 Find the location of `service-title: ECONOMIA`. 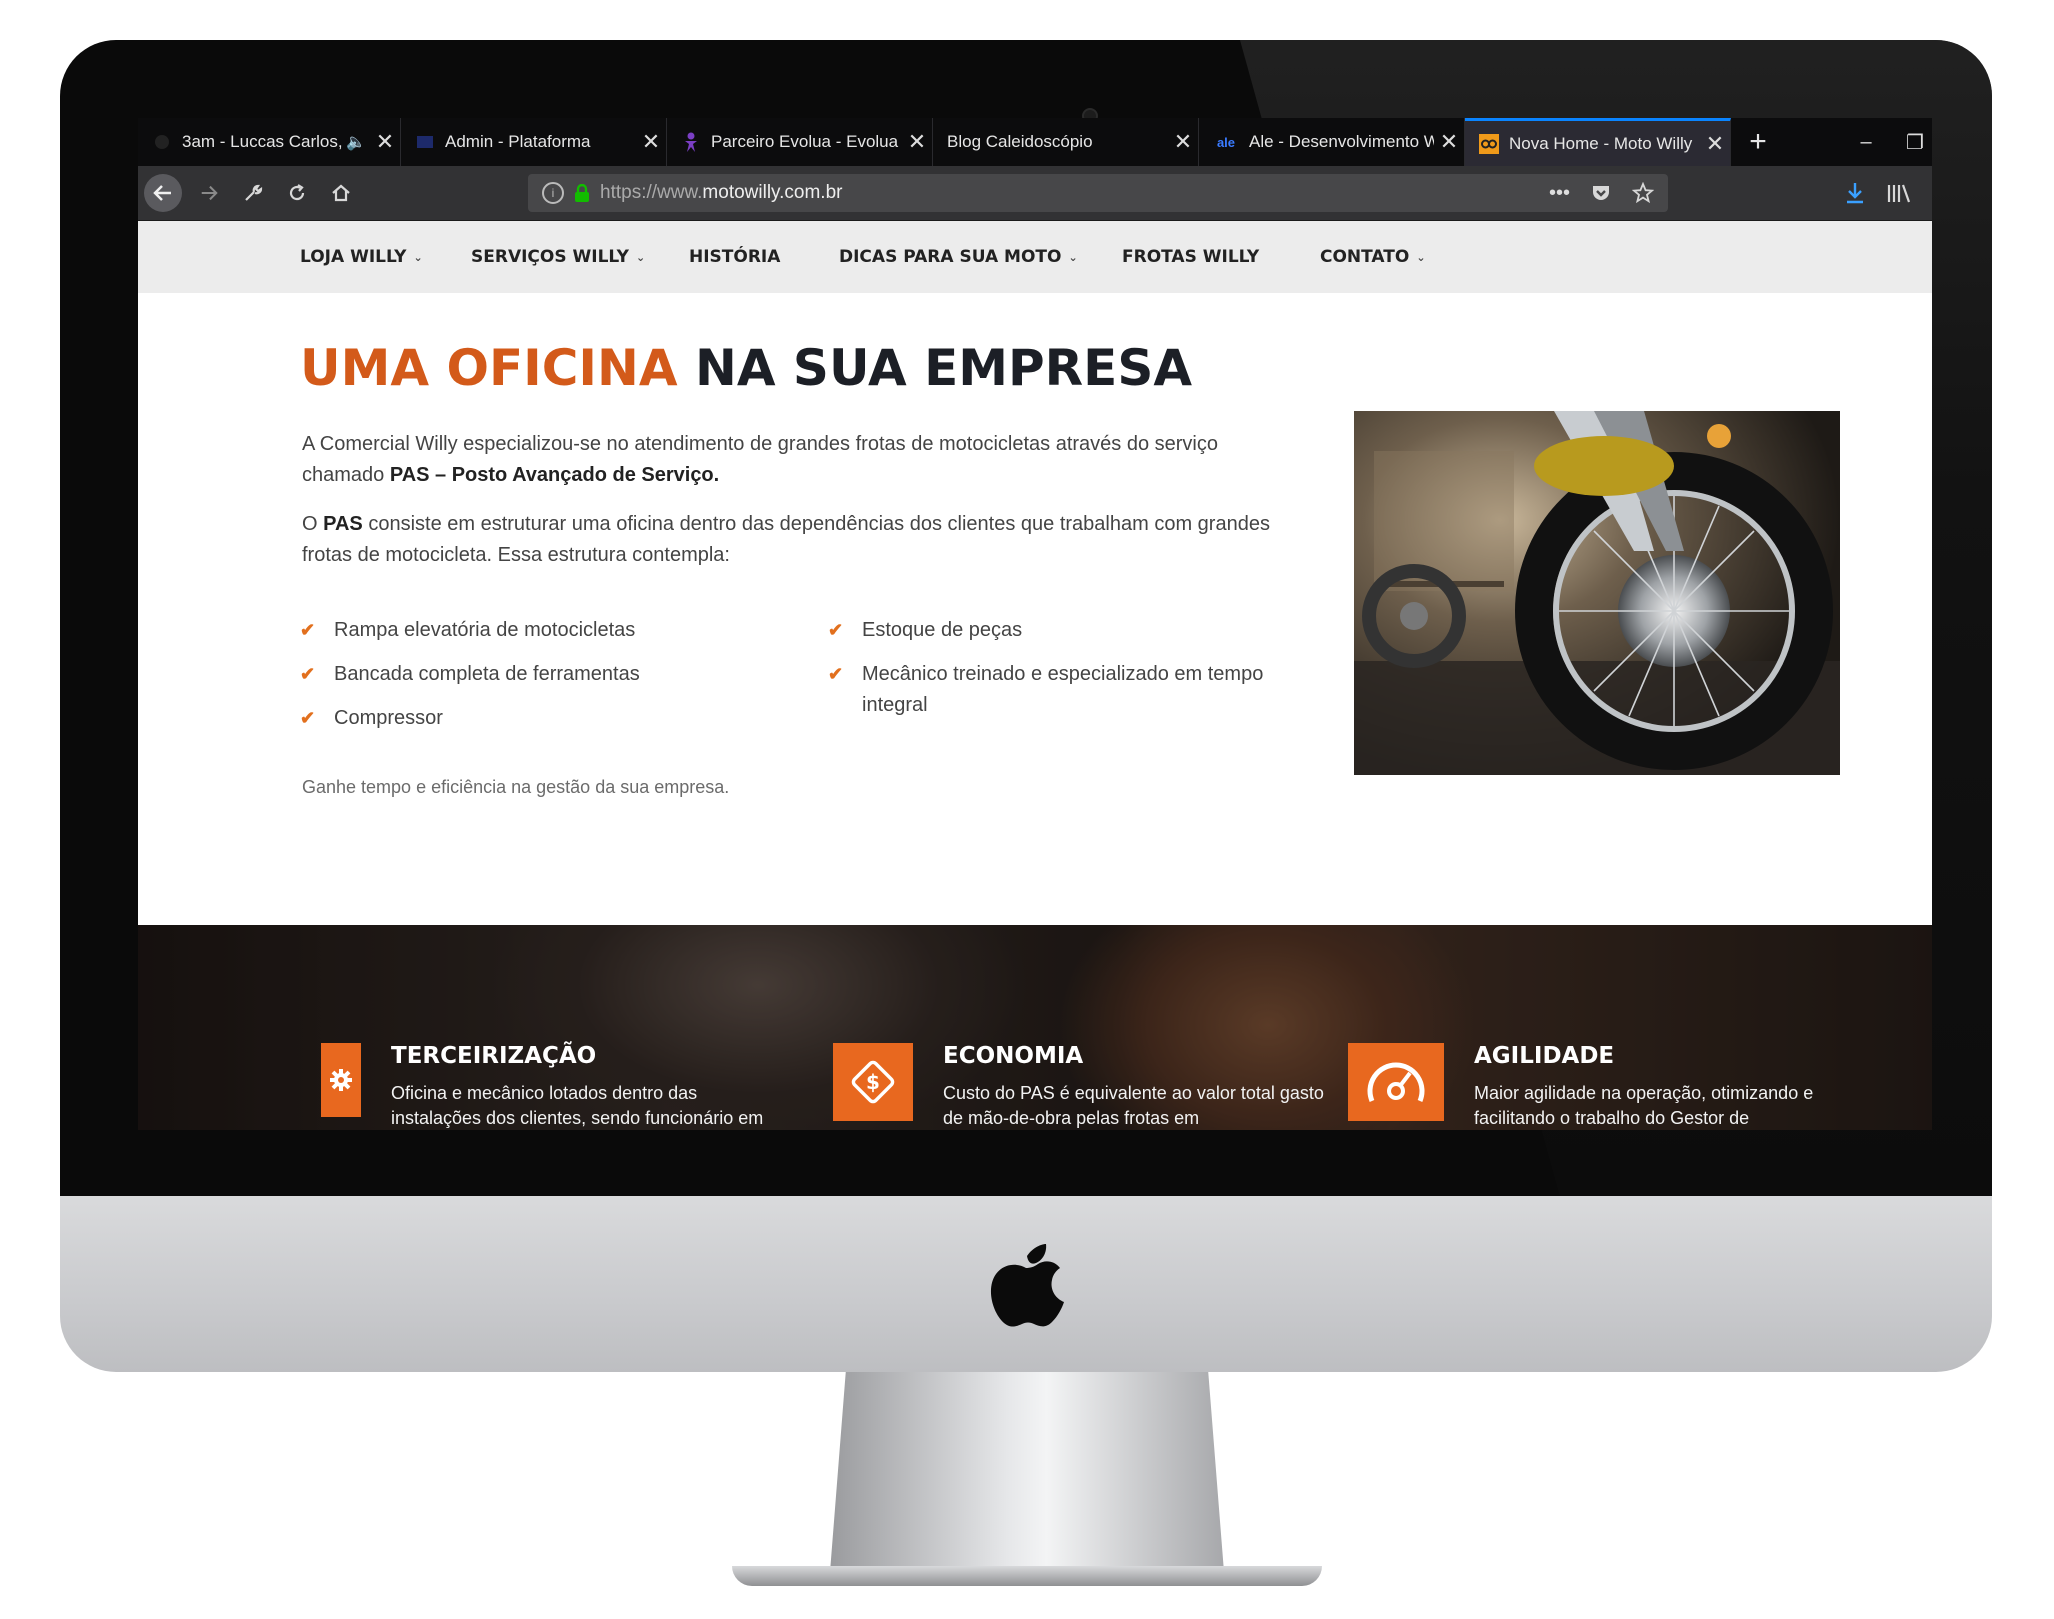

service-title: ECONOMIA is located at coordinates (1013, 1056).